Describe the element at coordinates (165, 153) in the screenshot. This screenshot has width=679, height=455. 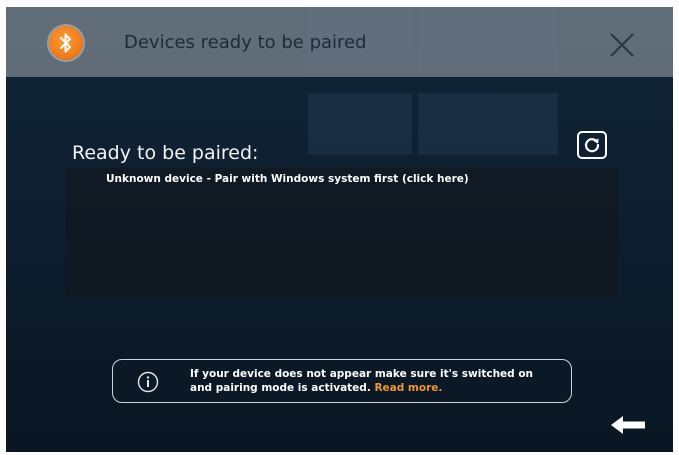
I see `section-title: Ready to be paired:` at that location.